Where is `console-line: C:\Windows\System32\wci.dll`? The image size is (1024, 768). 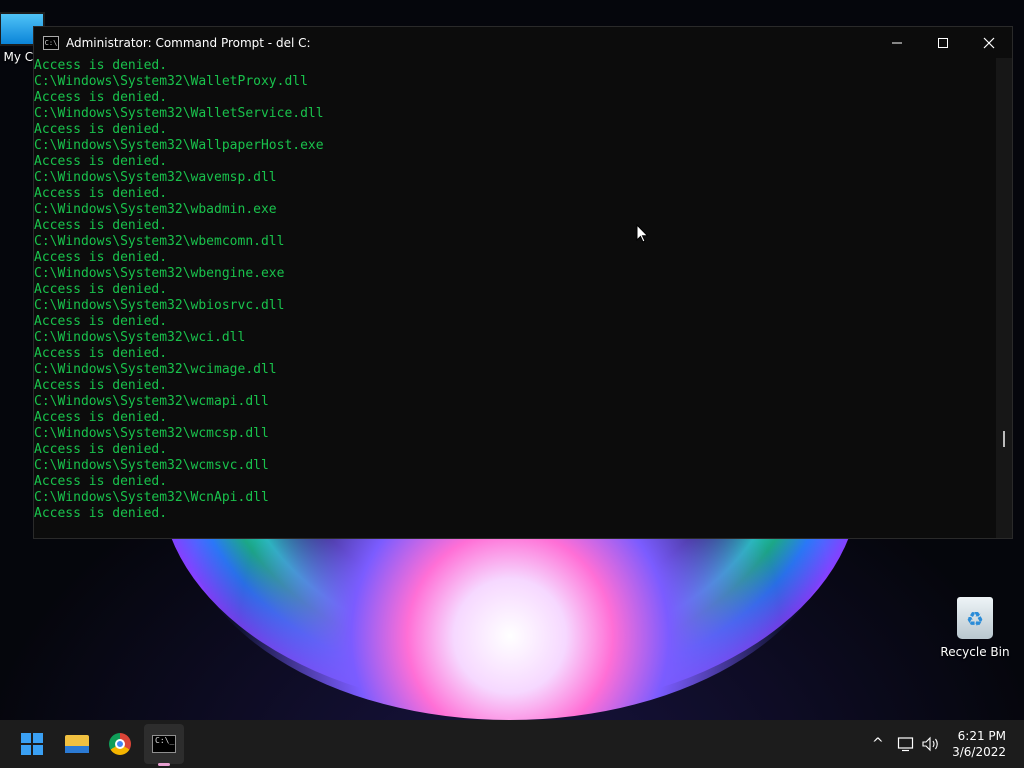
console-line: C:\Windows\System32\wci.dll is located at coordinates (140, 337).